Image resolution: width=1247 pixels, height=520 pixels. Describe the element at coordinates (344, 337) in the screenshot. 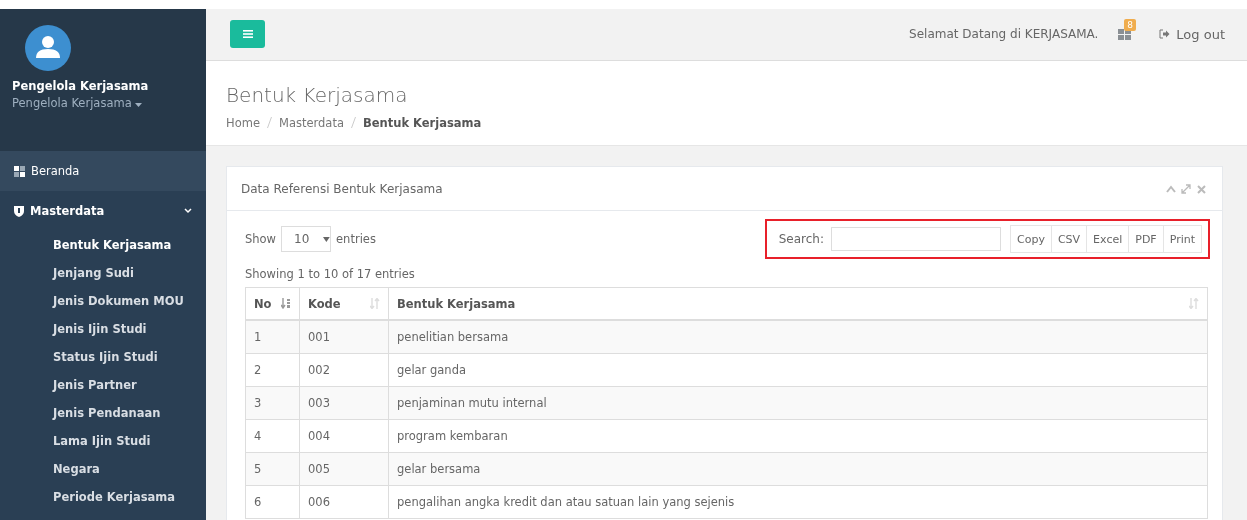

I see `table-cell: 001` at that location.